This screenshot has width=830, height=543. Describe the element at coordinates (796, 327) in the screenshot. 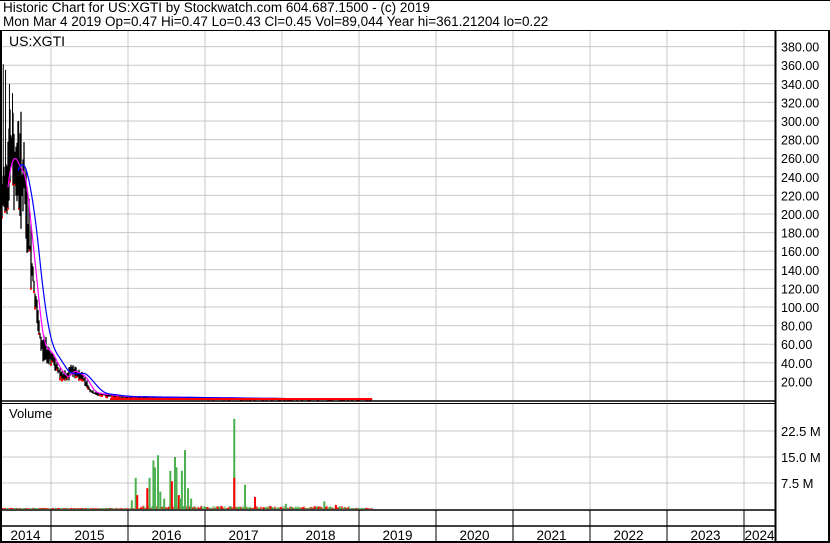

I see `price-tick-label: 80.00` at that location.